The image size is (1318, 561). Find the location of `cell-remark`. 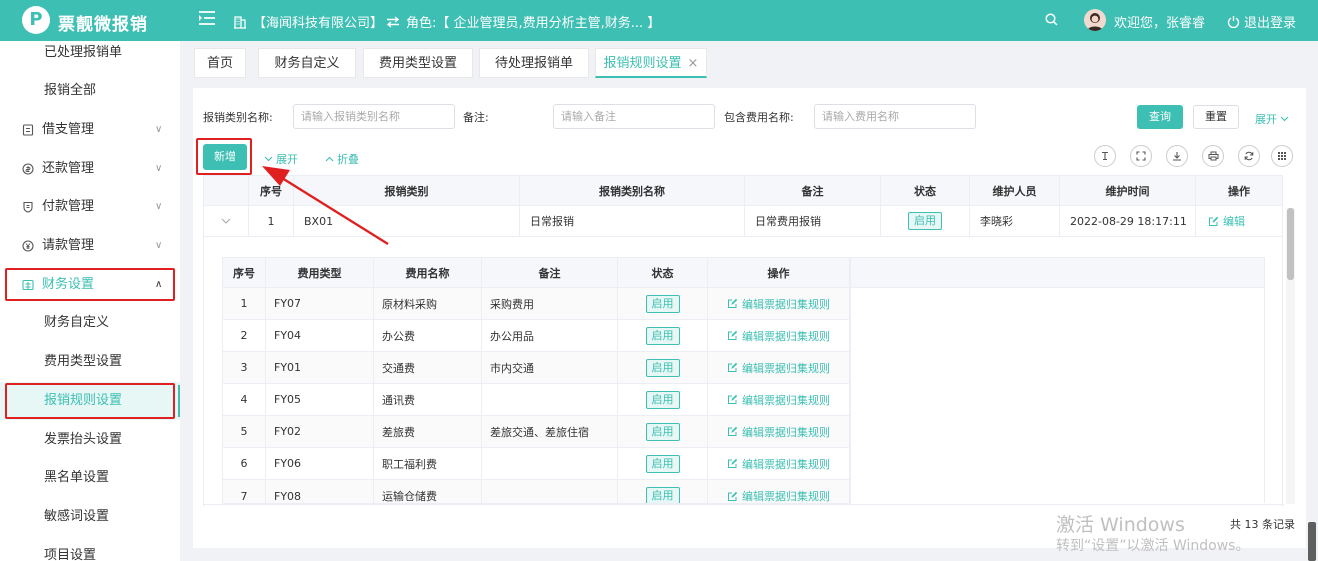

cell-remark is located at coordinates (550, 399).